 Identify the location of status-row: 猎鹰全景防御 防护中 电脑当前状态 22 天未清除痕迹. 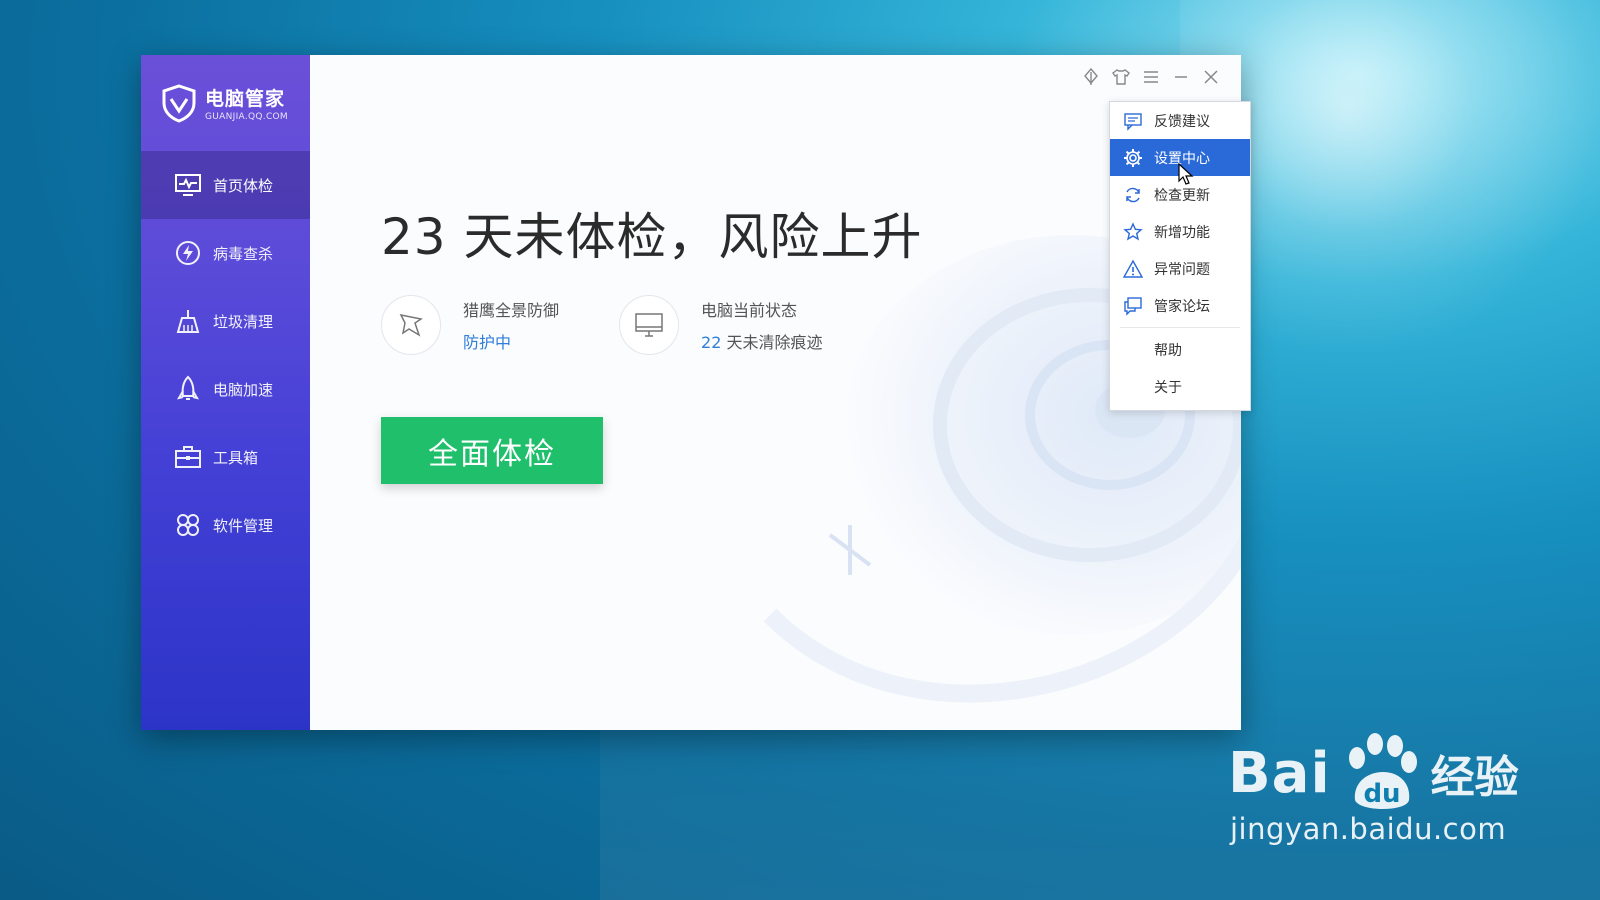
(631, 325).